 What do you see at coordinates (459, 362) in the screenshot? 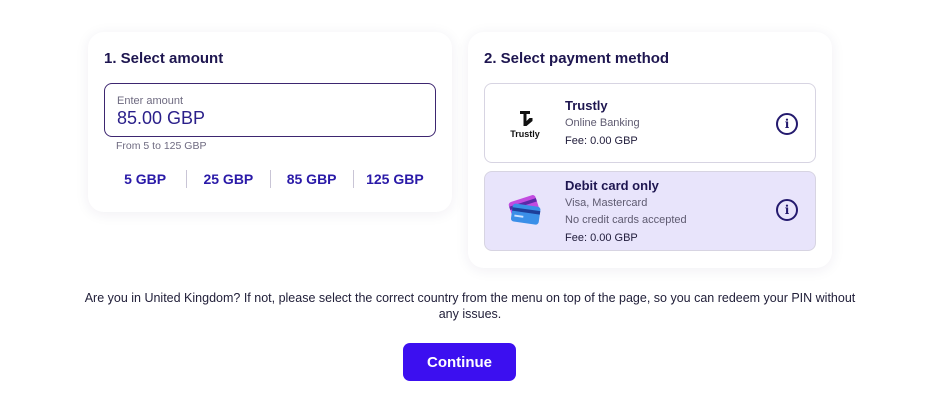
I see `continue-button: Continue` at bounding box center [459, 362].